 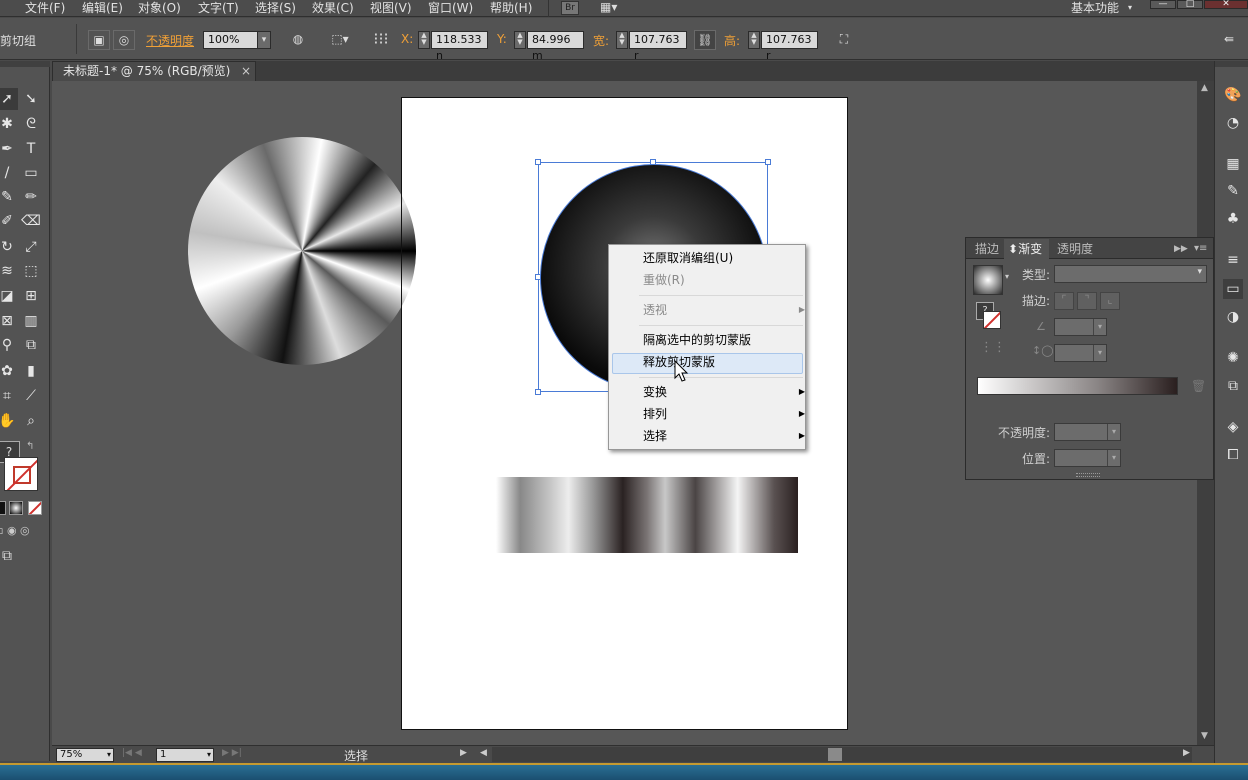 What do you see at coordinates (35, 508) in the screenshot?
I see `none-mode-icon` at bounding box center [35, 508].